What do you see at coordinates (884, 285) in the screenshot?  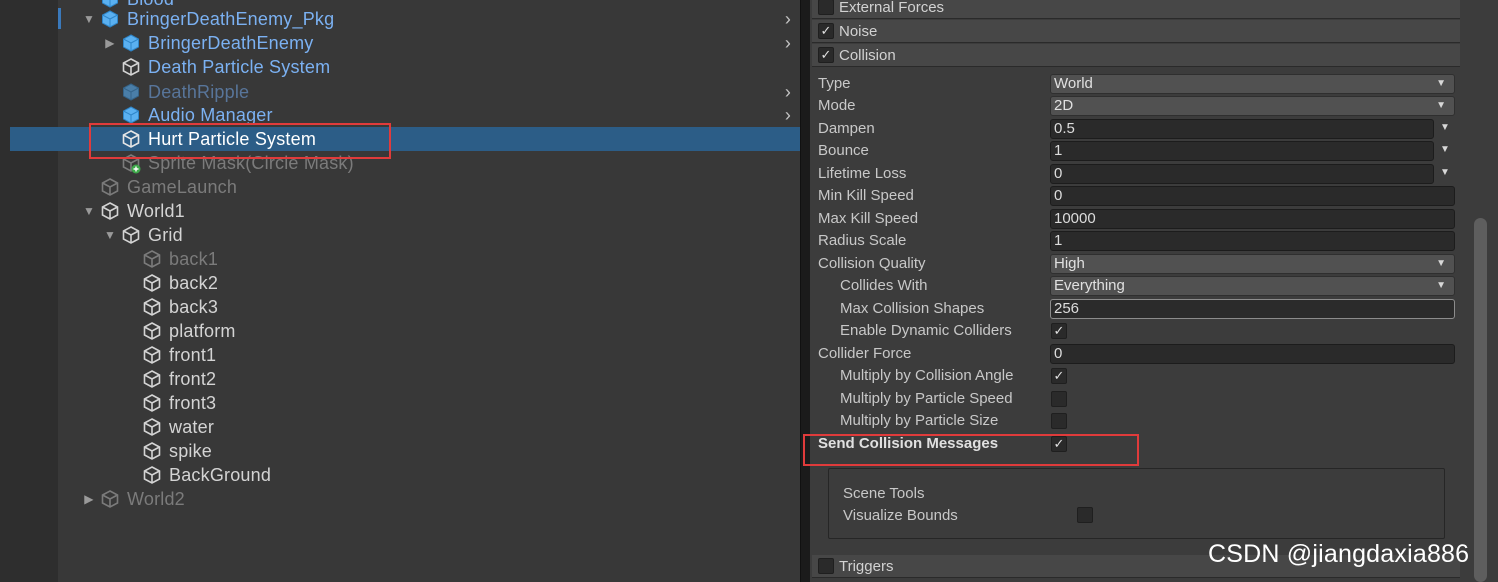 I see `property-label: Collides With` at bounding box center [884, 285].